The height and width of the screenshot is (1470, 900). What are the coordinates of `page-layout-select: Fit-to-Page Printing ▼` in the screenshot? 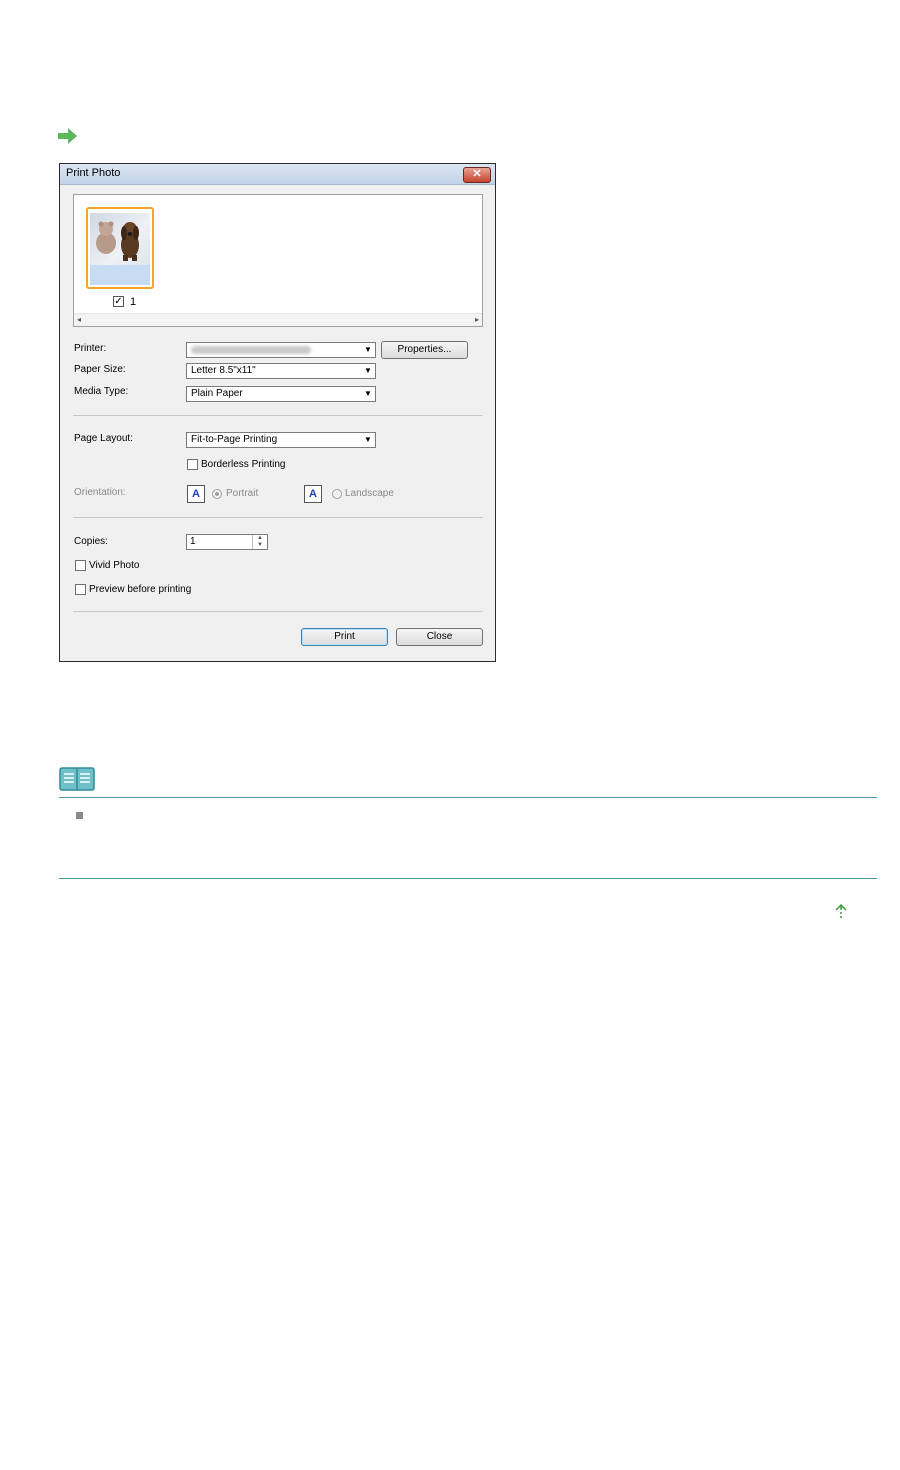 It's located at (281, 440).